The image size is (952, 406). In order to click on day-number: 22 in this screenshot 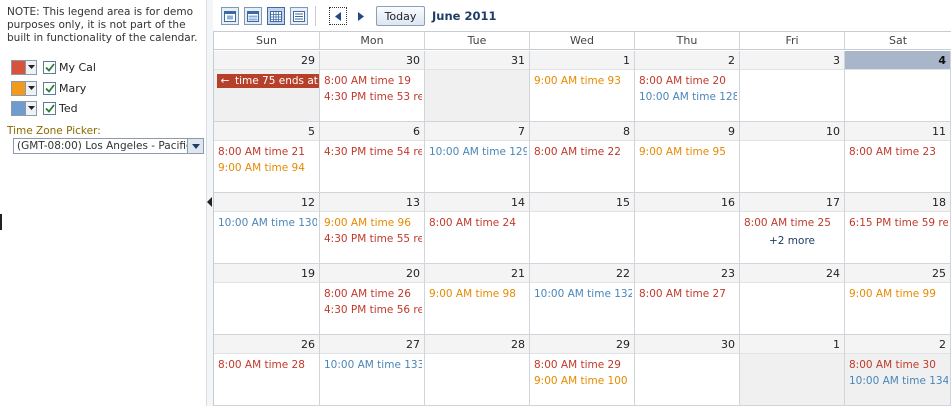, I will do `click(623, 273)`.